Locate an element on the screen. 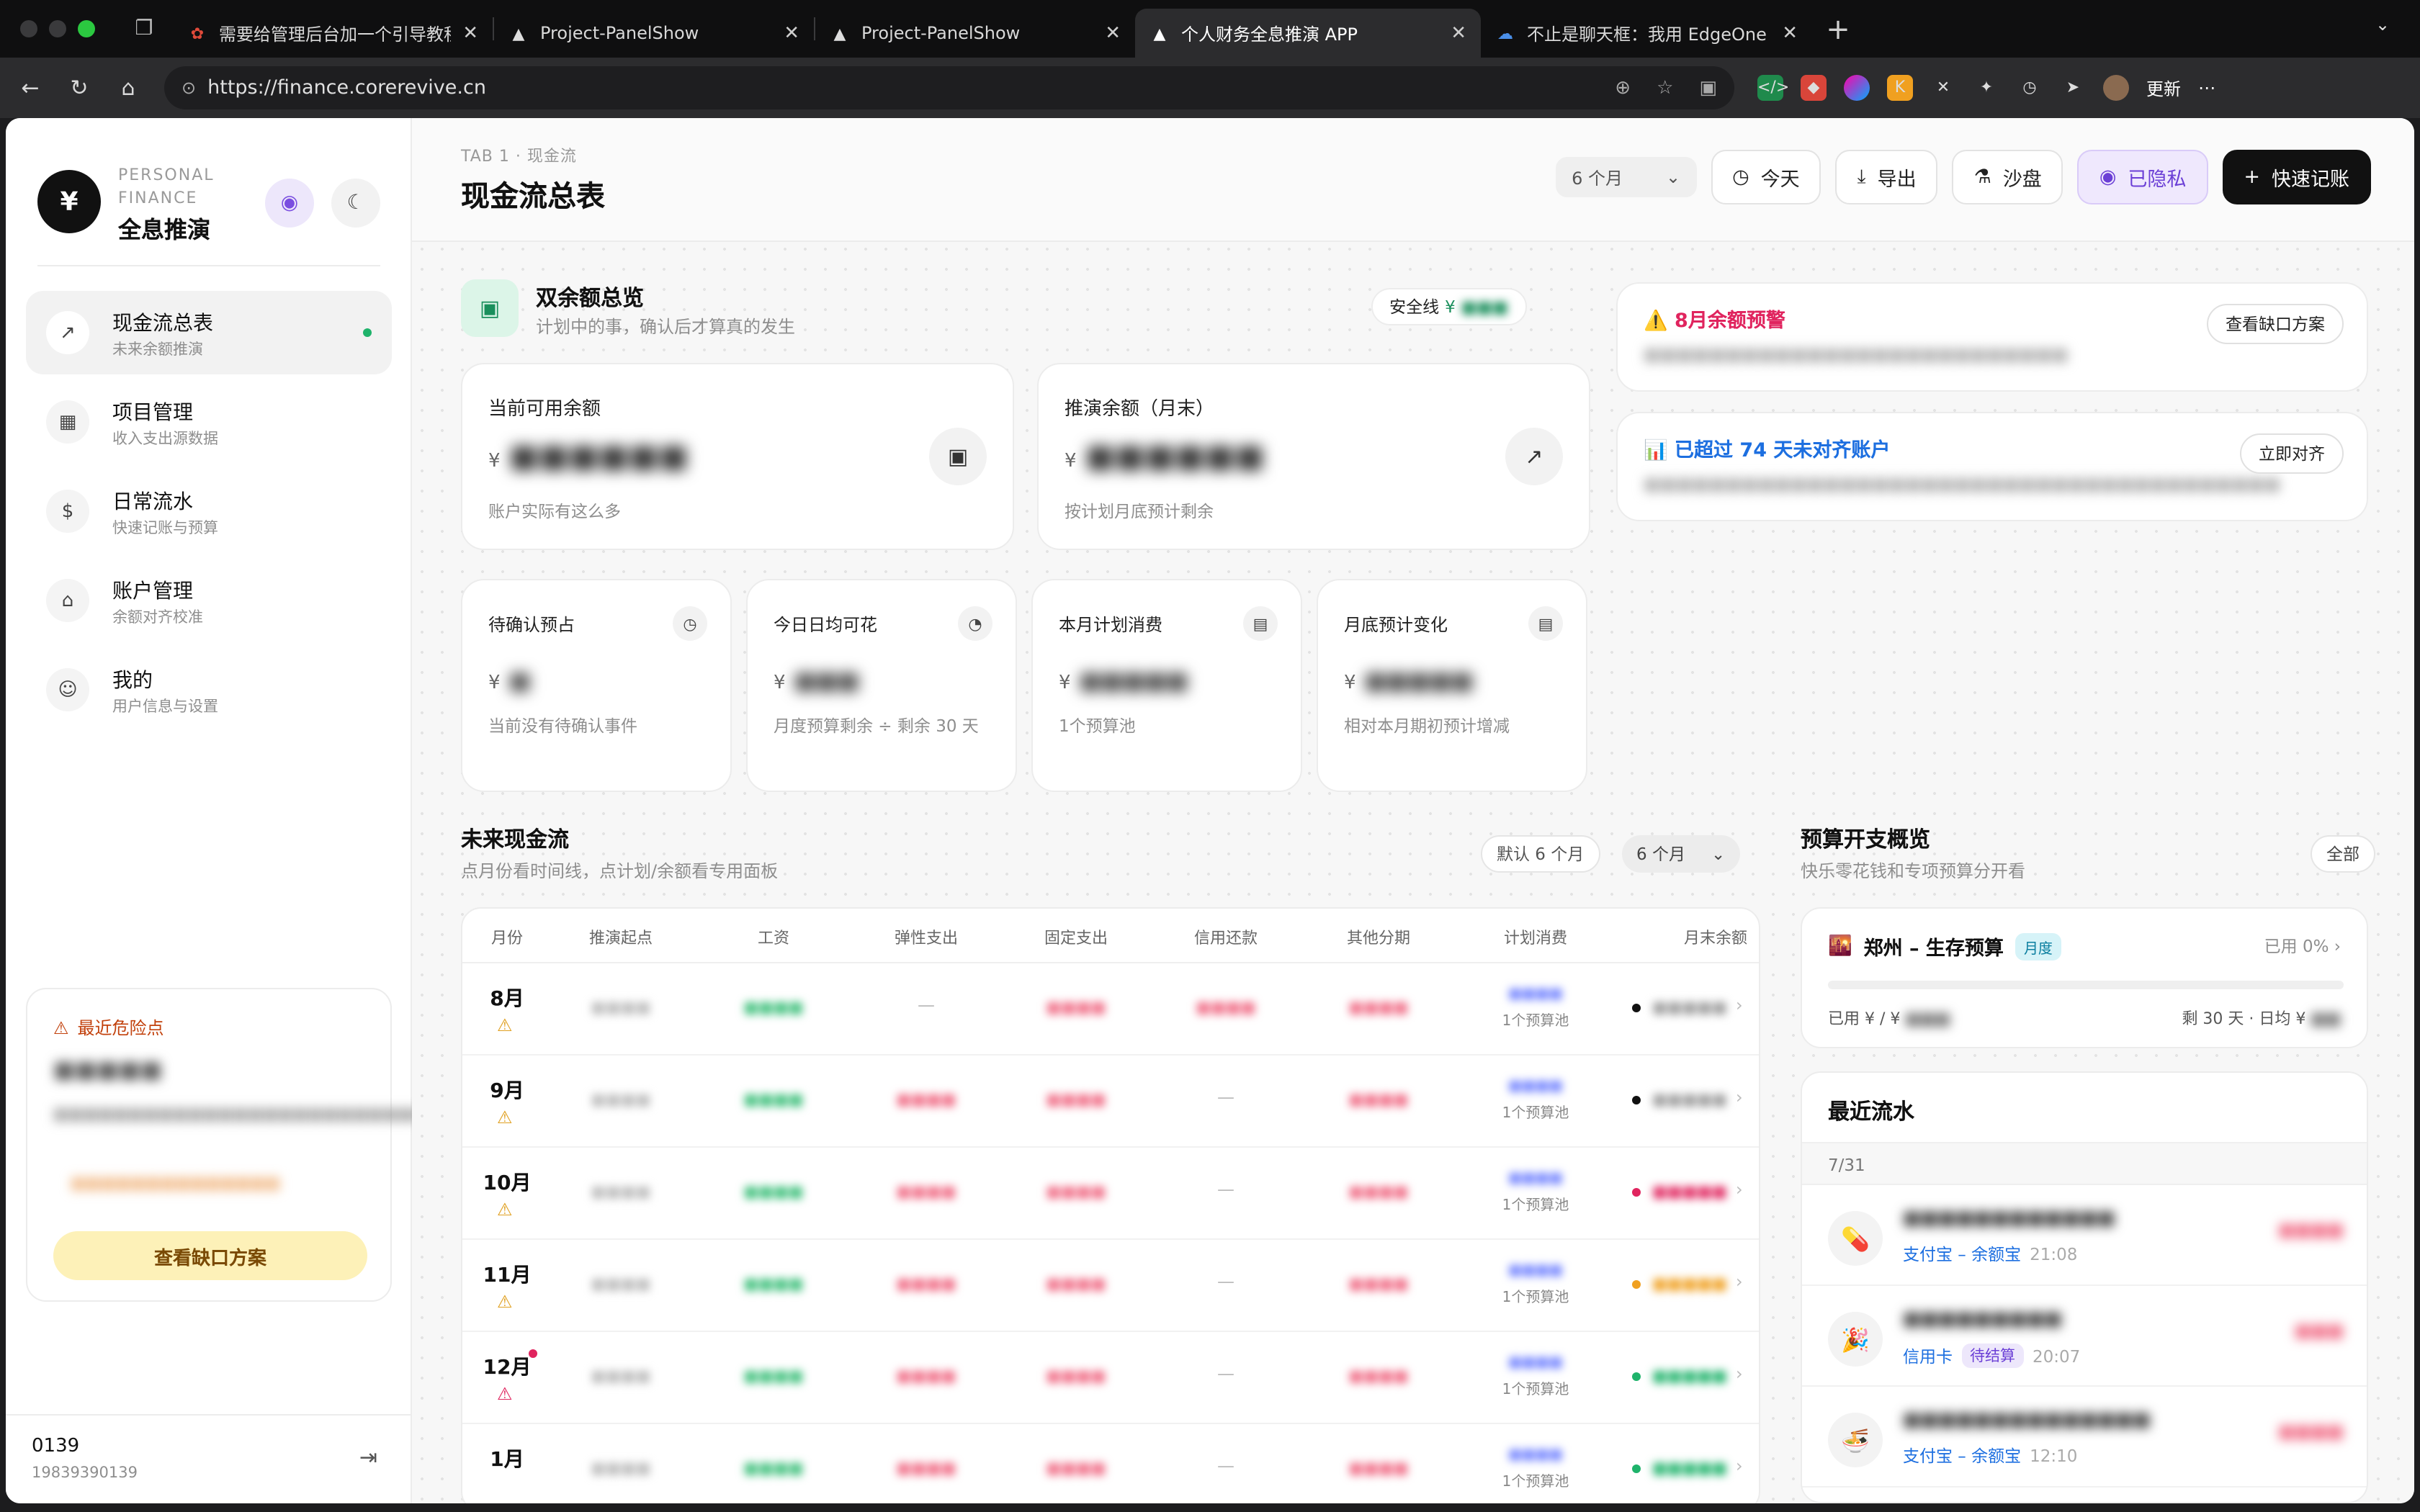 This screenshot has width=2420, height=1512. current-balance-card: 当前可用余额 ¥ ■■■■■■ 账户实际有这么多 ▣ is located at coordinates (737, 456).